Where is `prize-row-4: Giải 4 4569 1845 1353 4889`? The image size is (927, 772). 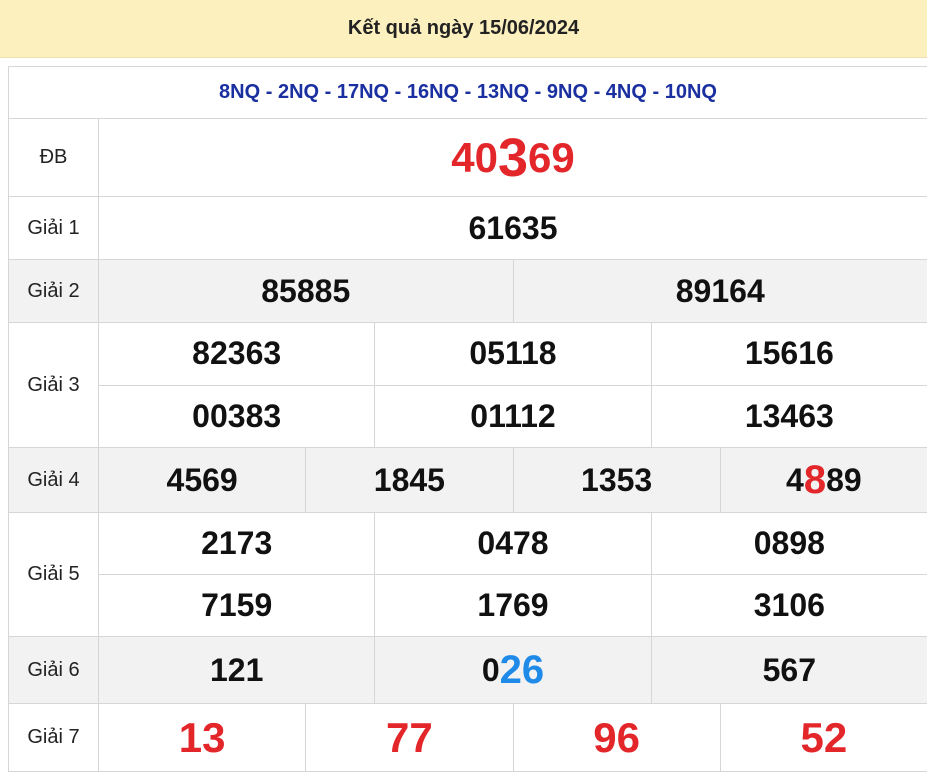
prize-row-4: Giải 4 4569 1845 1353 4889 is located at coordinates (468, 480).